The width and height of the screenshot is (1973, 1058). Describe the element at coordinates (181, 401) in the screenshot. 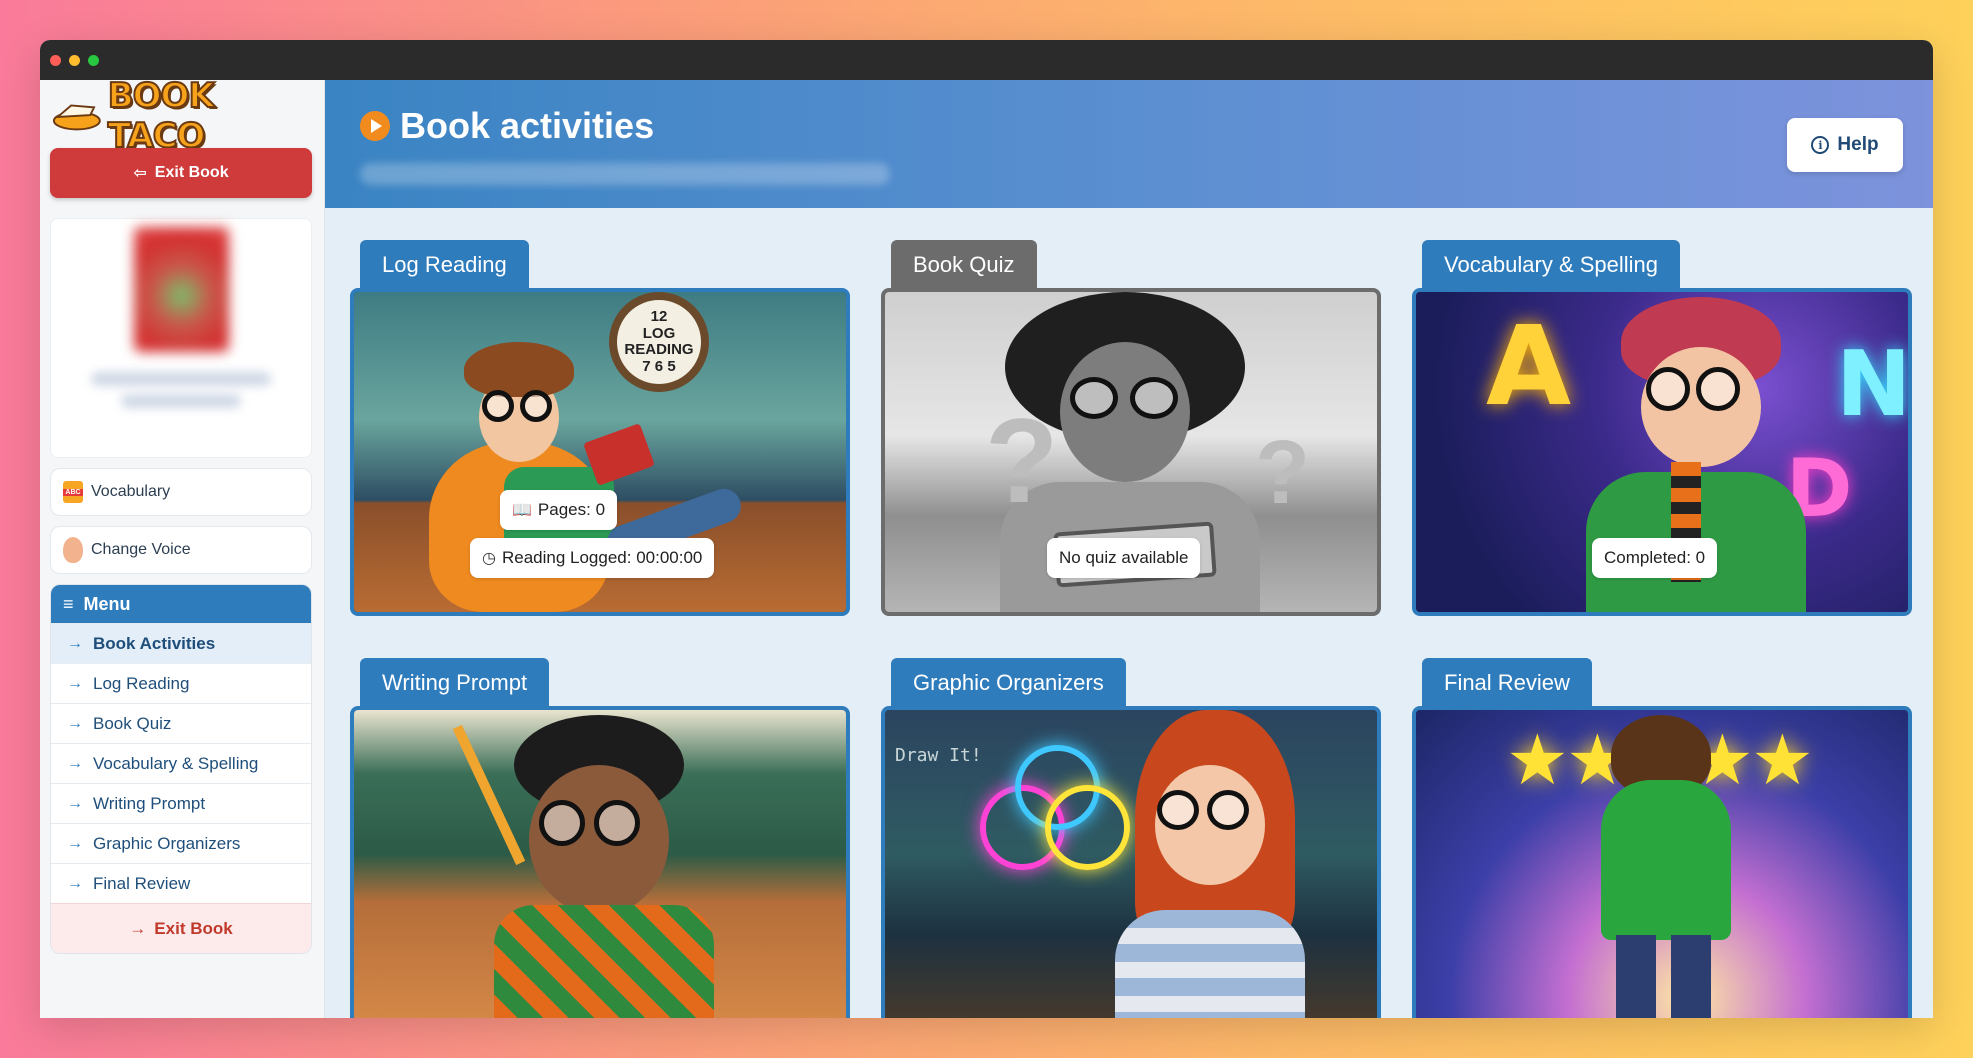

I see `book-author-blurred` at that location.